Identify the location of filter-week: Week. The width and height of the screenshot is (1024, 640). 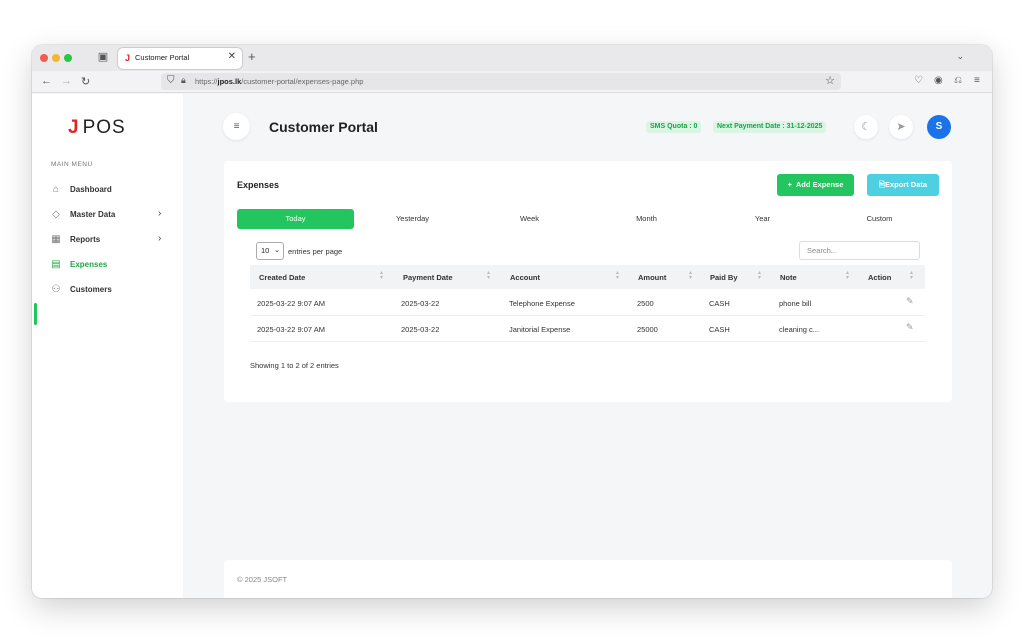
(529, 219).